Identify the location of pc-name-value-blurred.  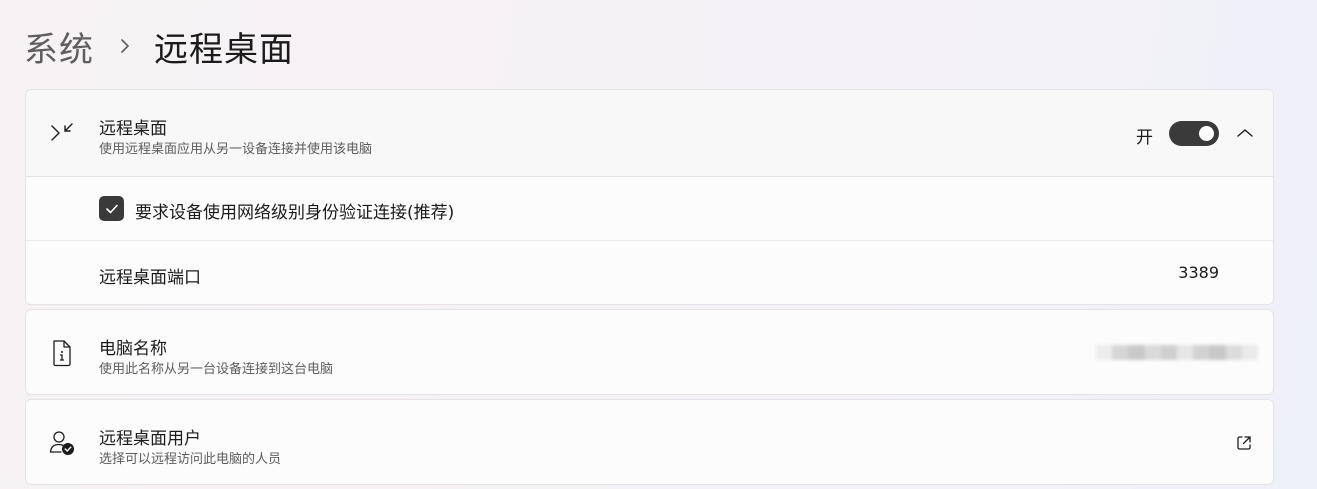
(1177, 352).